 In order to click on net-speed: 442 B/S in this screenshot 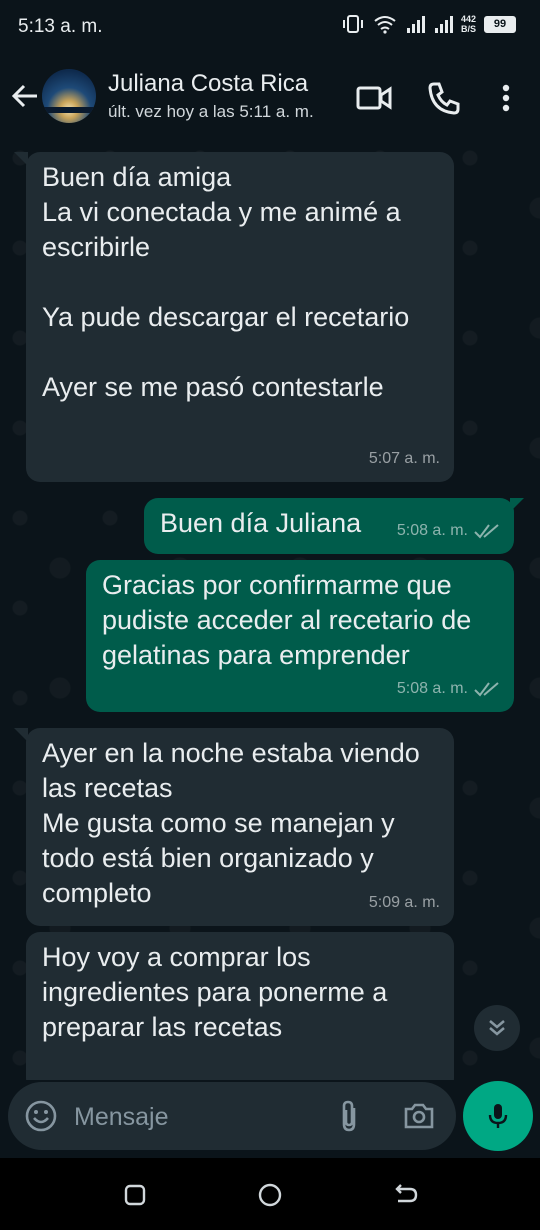, I will do `click(468, 24)`.